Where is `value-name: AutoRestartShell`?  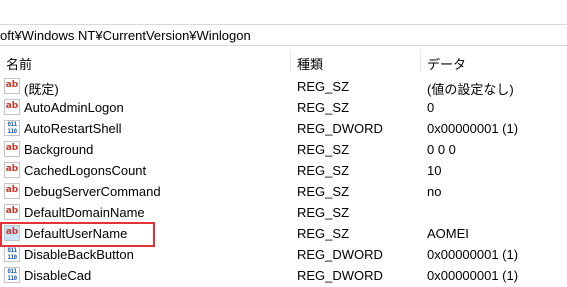 value-name: AutoRestartShell is located at coordinates (73, 128).